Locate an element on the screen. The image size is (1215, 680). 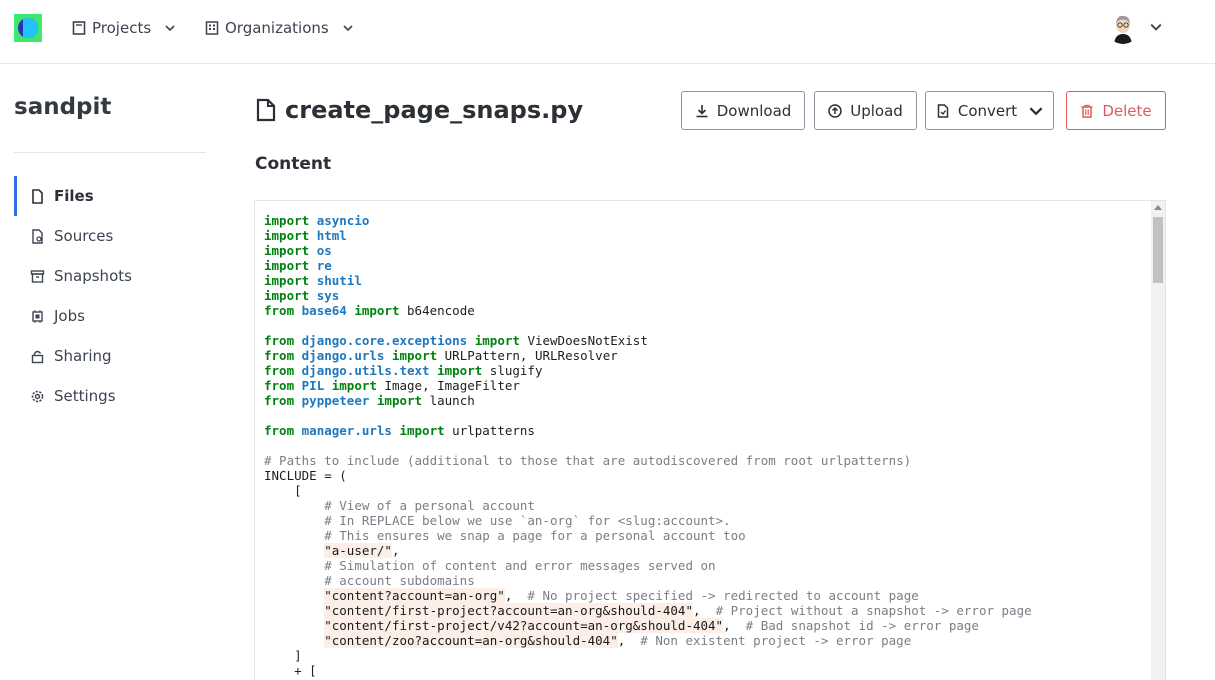
projects-label: Projects is located at coordinates (122, 28).